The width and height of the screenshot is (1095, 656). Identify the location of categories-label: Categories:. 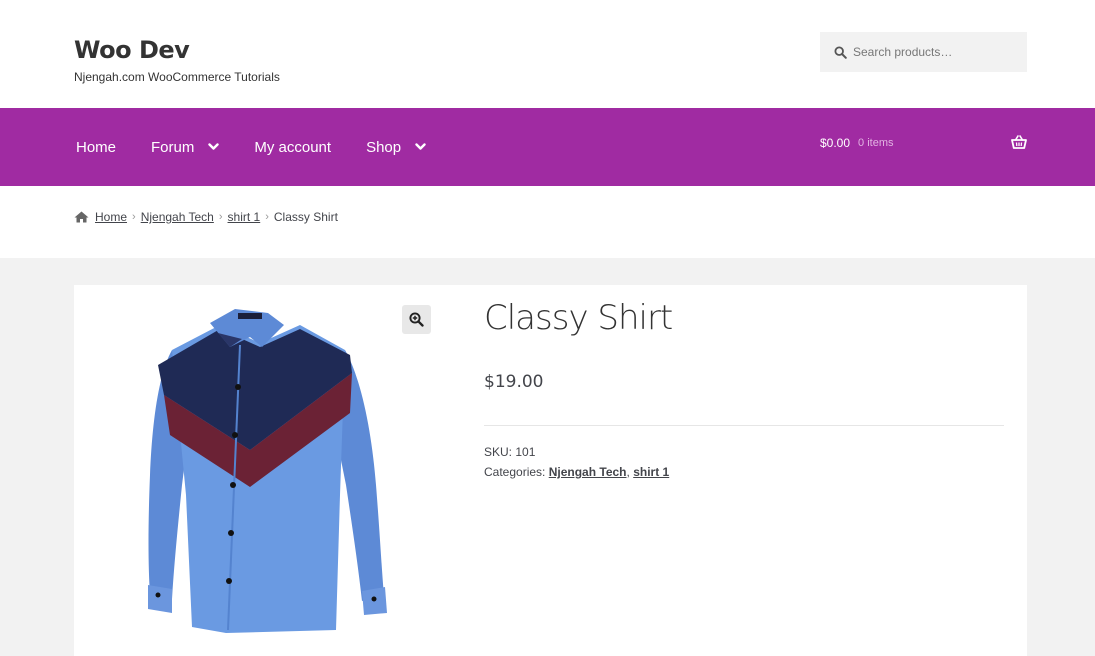
(515, 472).